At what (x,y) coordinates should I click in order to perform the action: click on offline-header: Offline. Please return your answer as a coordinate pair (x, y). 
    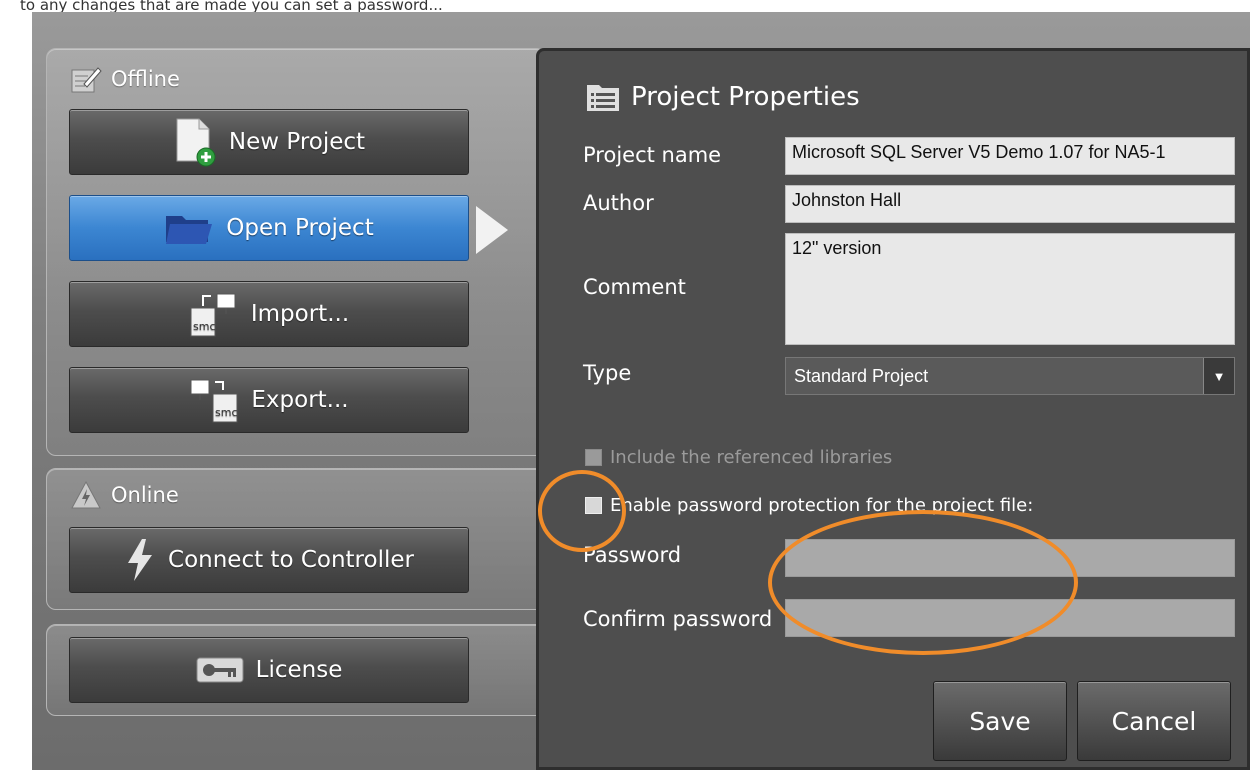
    Looking at the image, I should click on (124, 79).